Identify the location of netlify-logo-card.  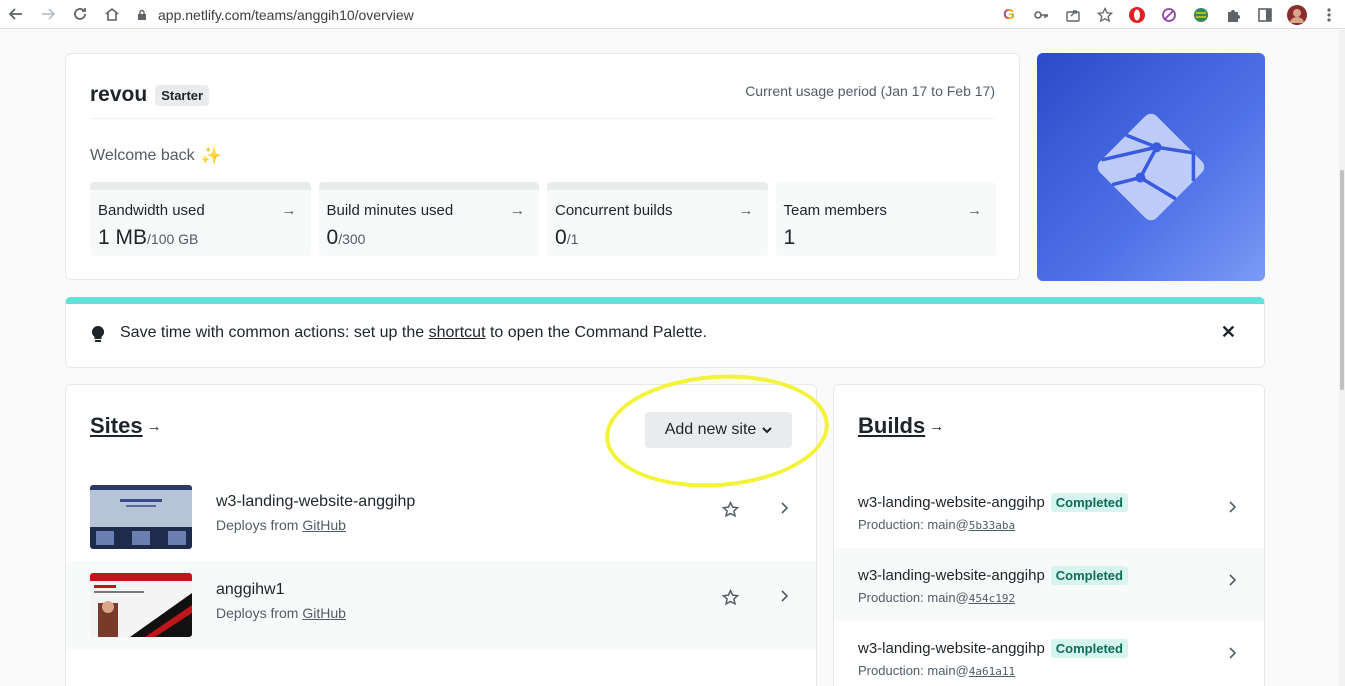
(1151, 167).